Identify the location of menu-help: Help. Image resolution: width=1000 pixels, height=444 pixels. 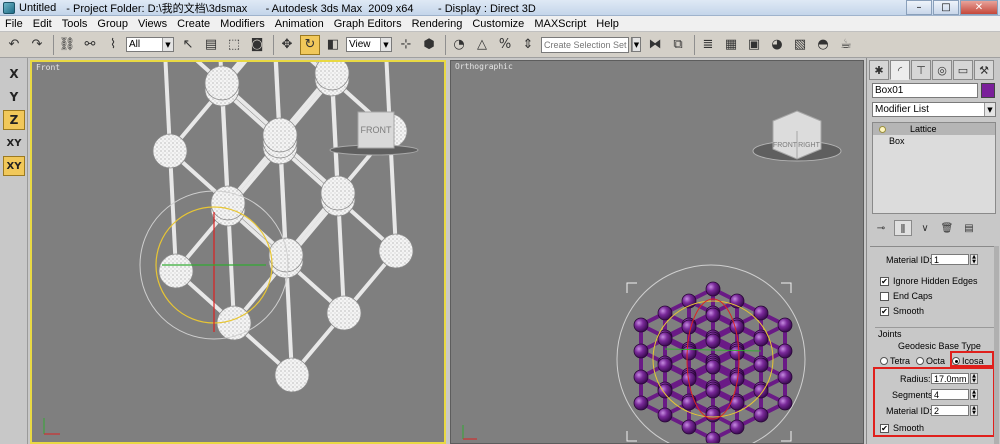
(607, 24).